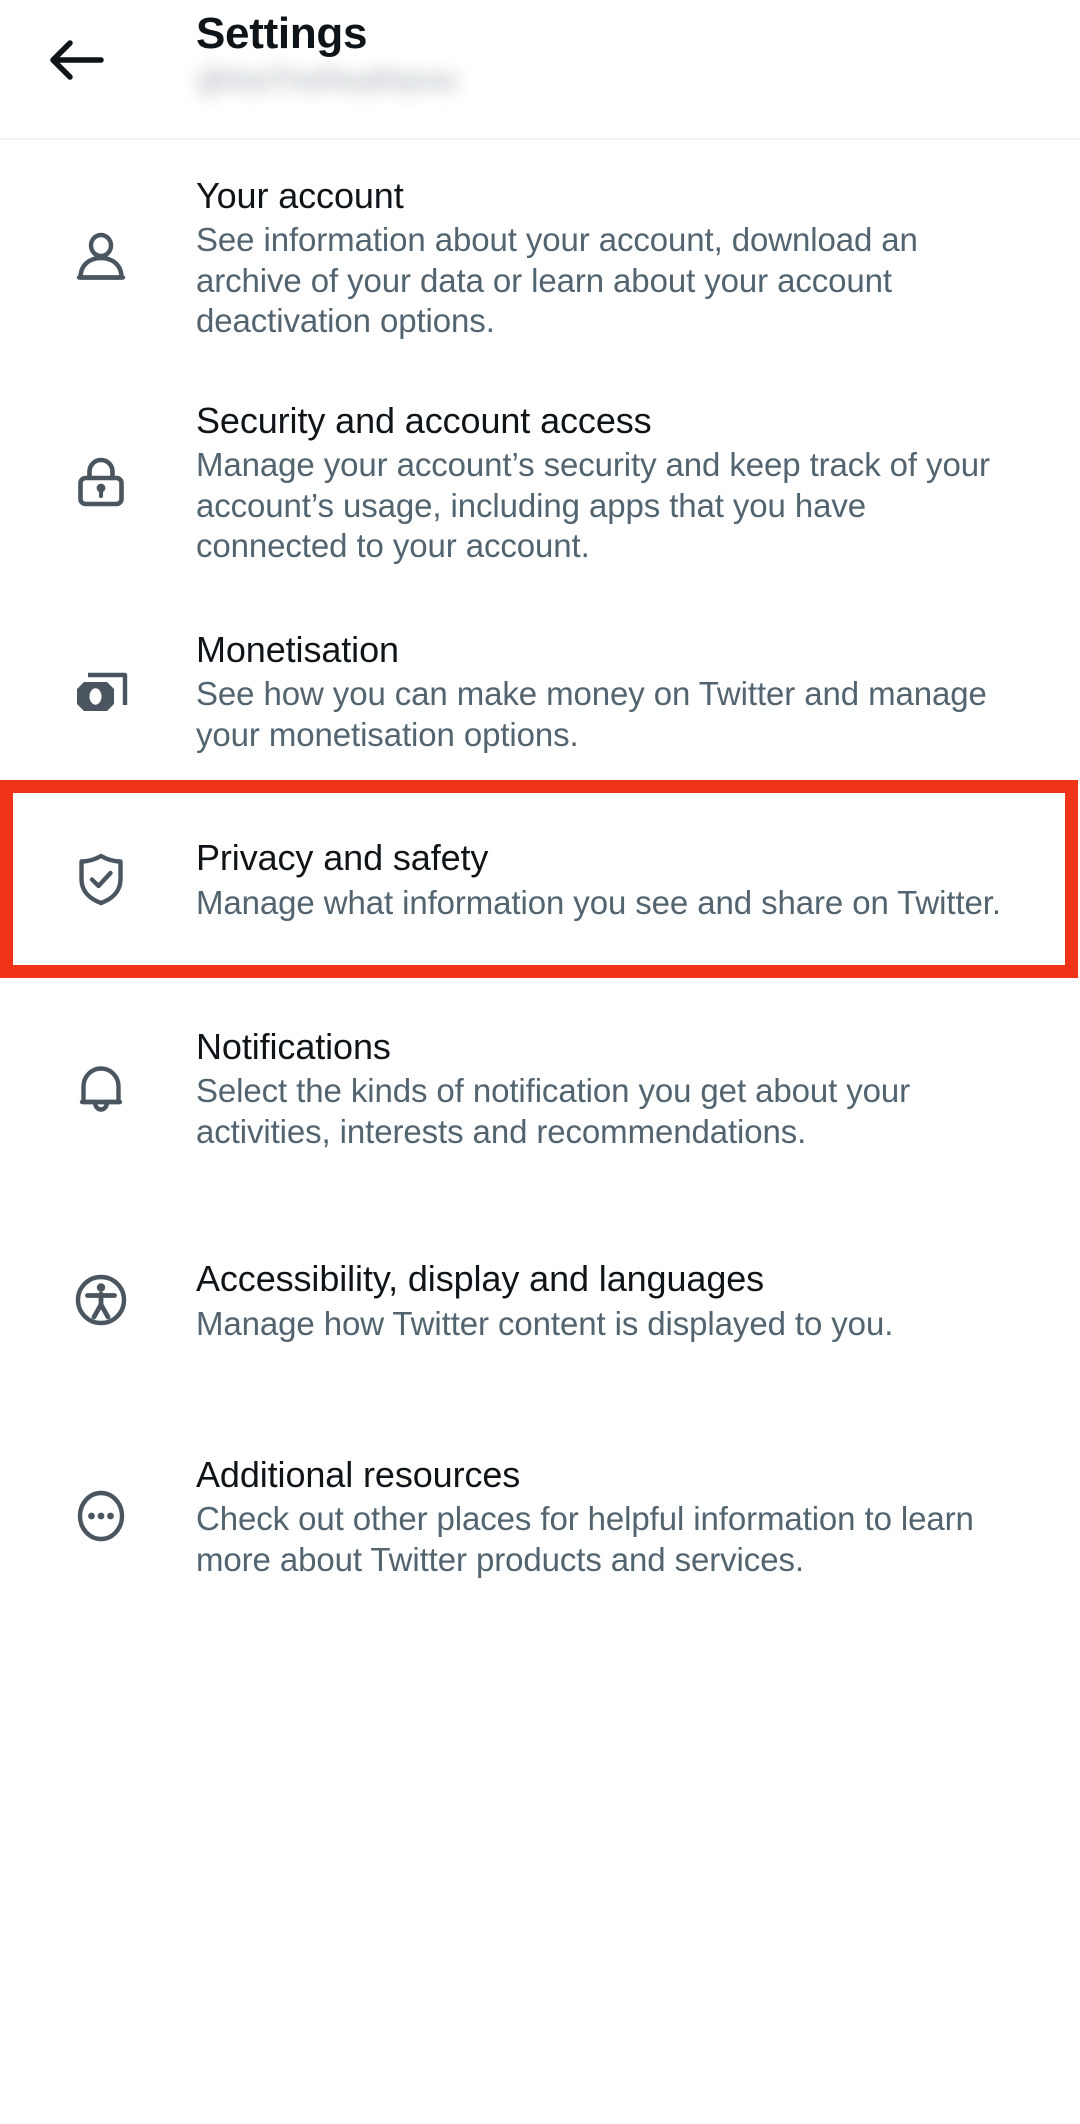  Describe the element at coordinates (98, 257) in the screenshot. I see `person-icon` at that location.